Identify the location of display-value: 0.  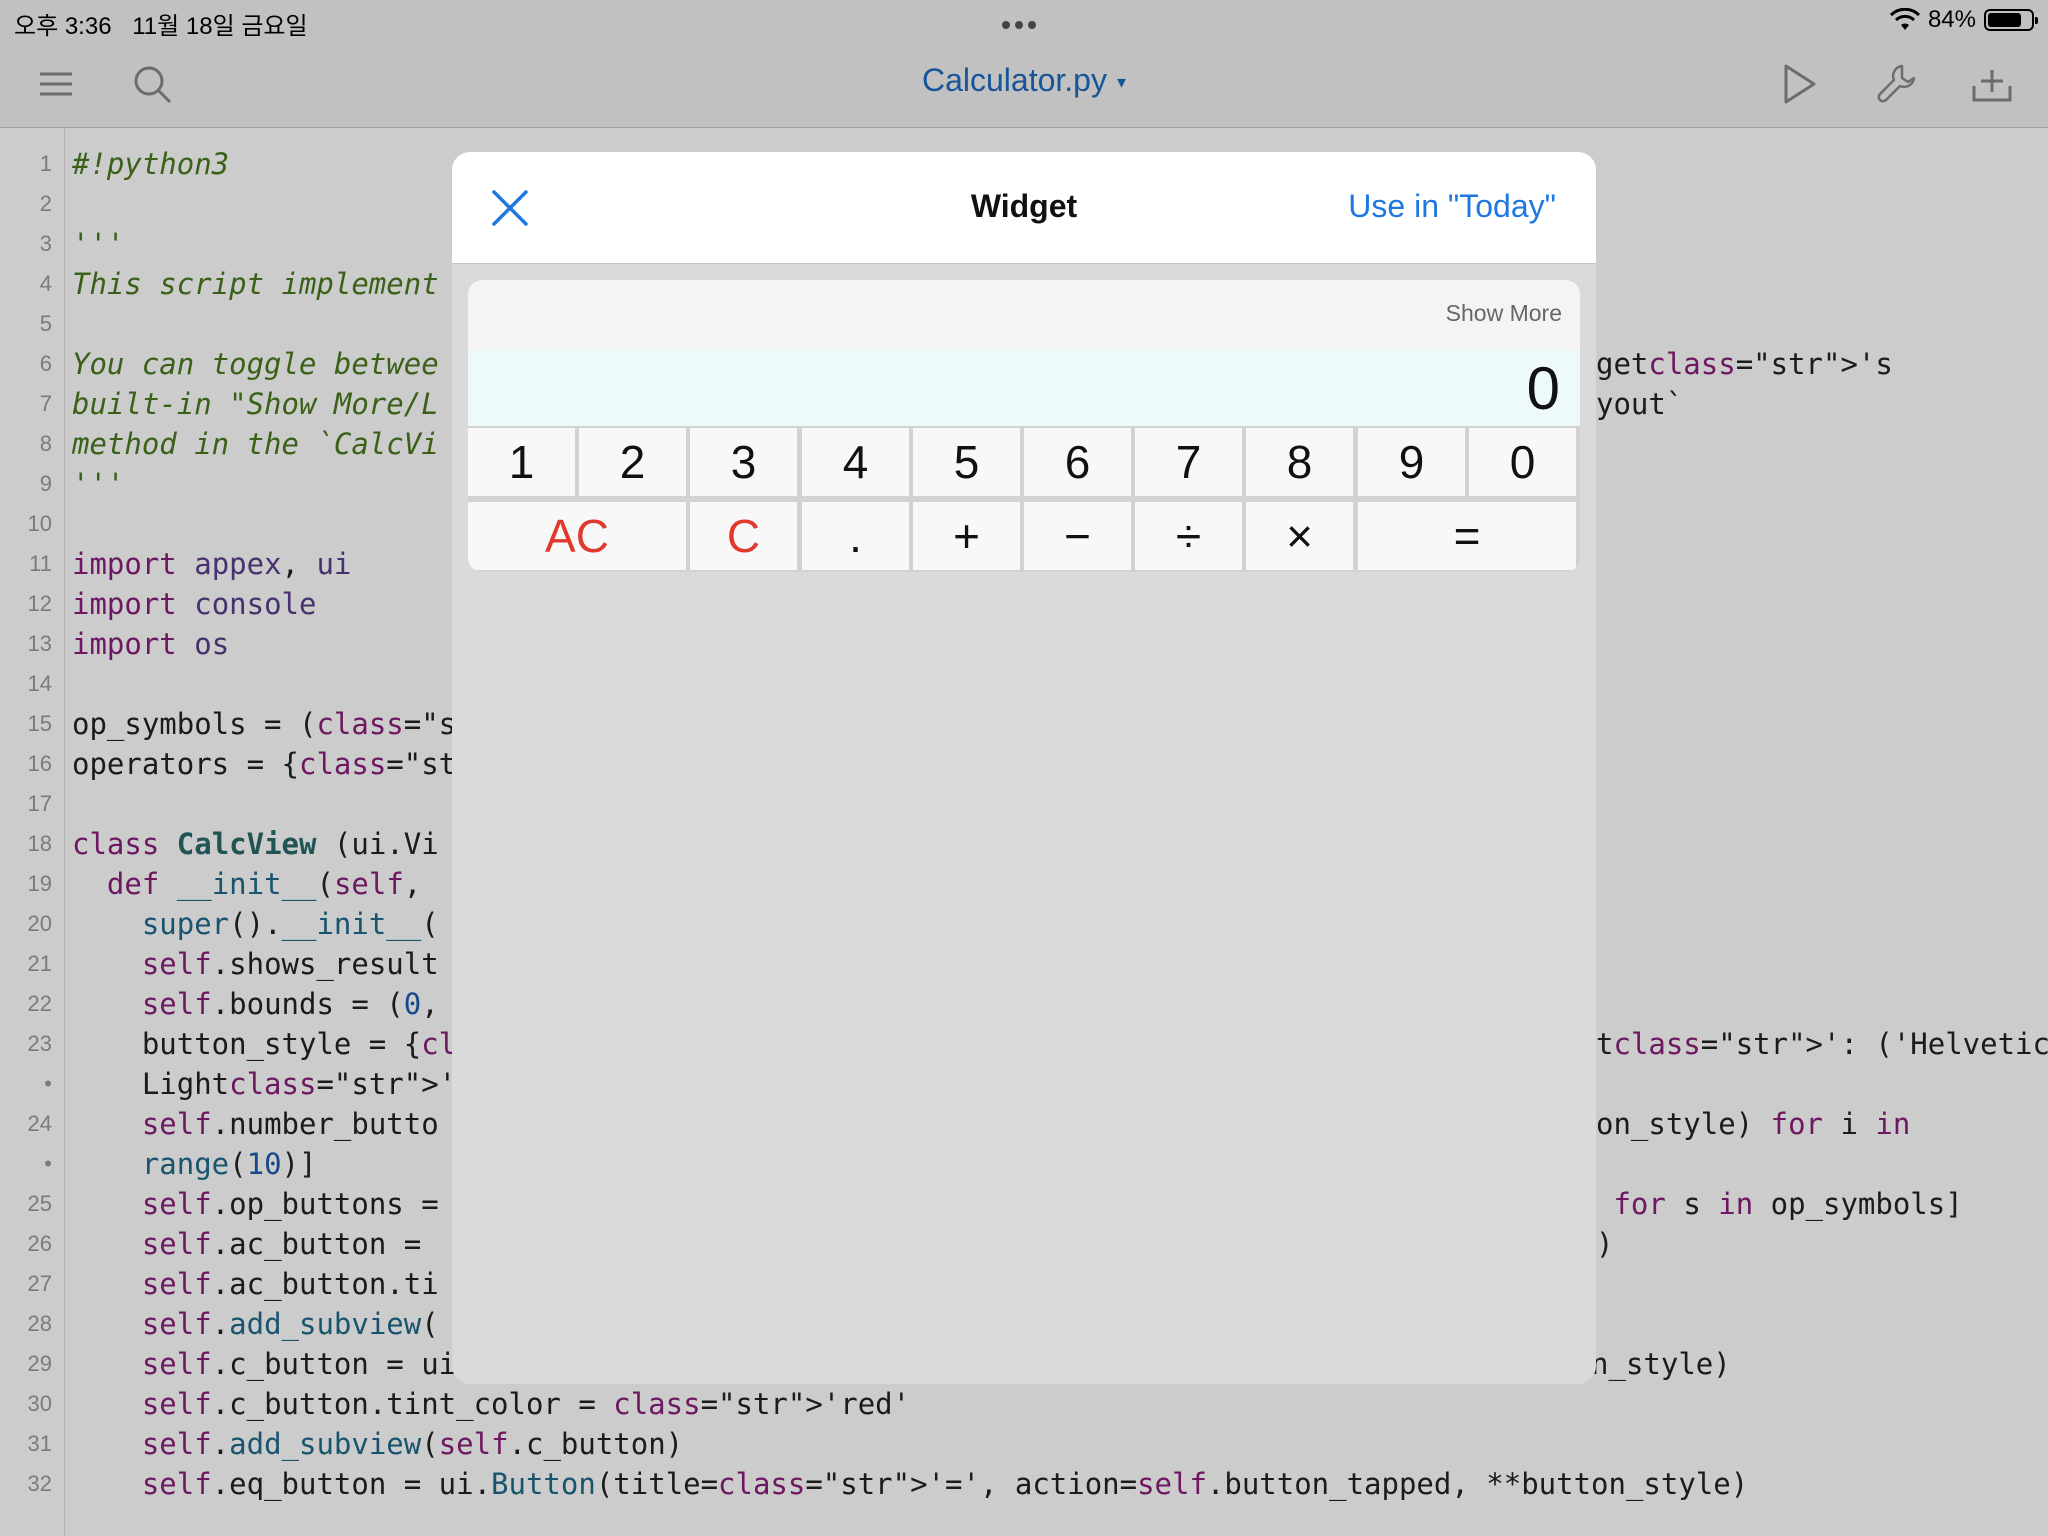
(1543, 388).